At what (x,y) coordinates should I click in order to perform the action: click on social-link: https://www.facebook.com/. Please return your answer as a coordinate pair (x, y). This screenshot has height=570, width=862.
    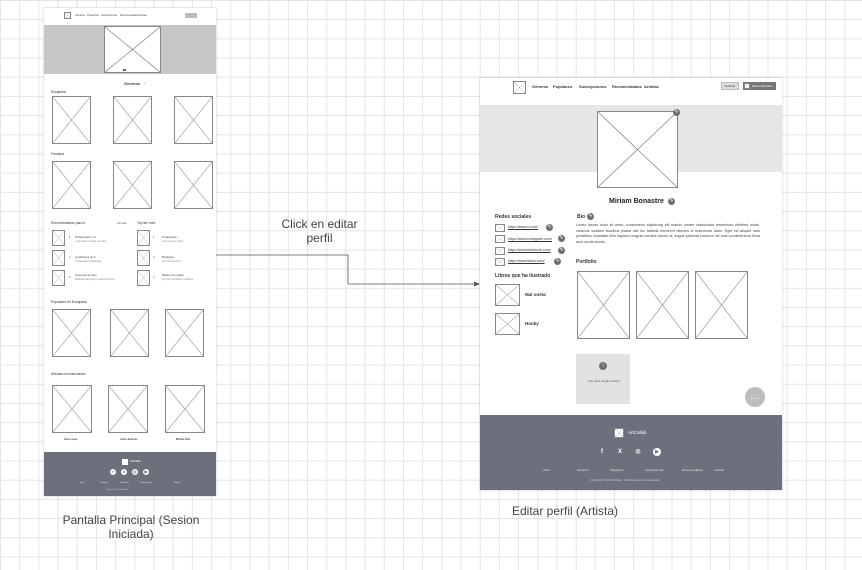
    Looking at the image, I should click on (529, 250).